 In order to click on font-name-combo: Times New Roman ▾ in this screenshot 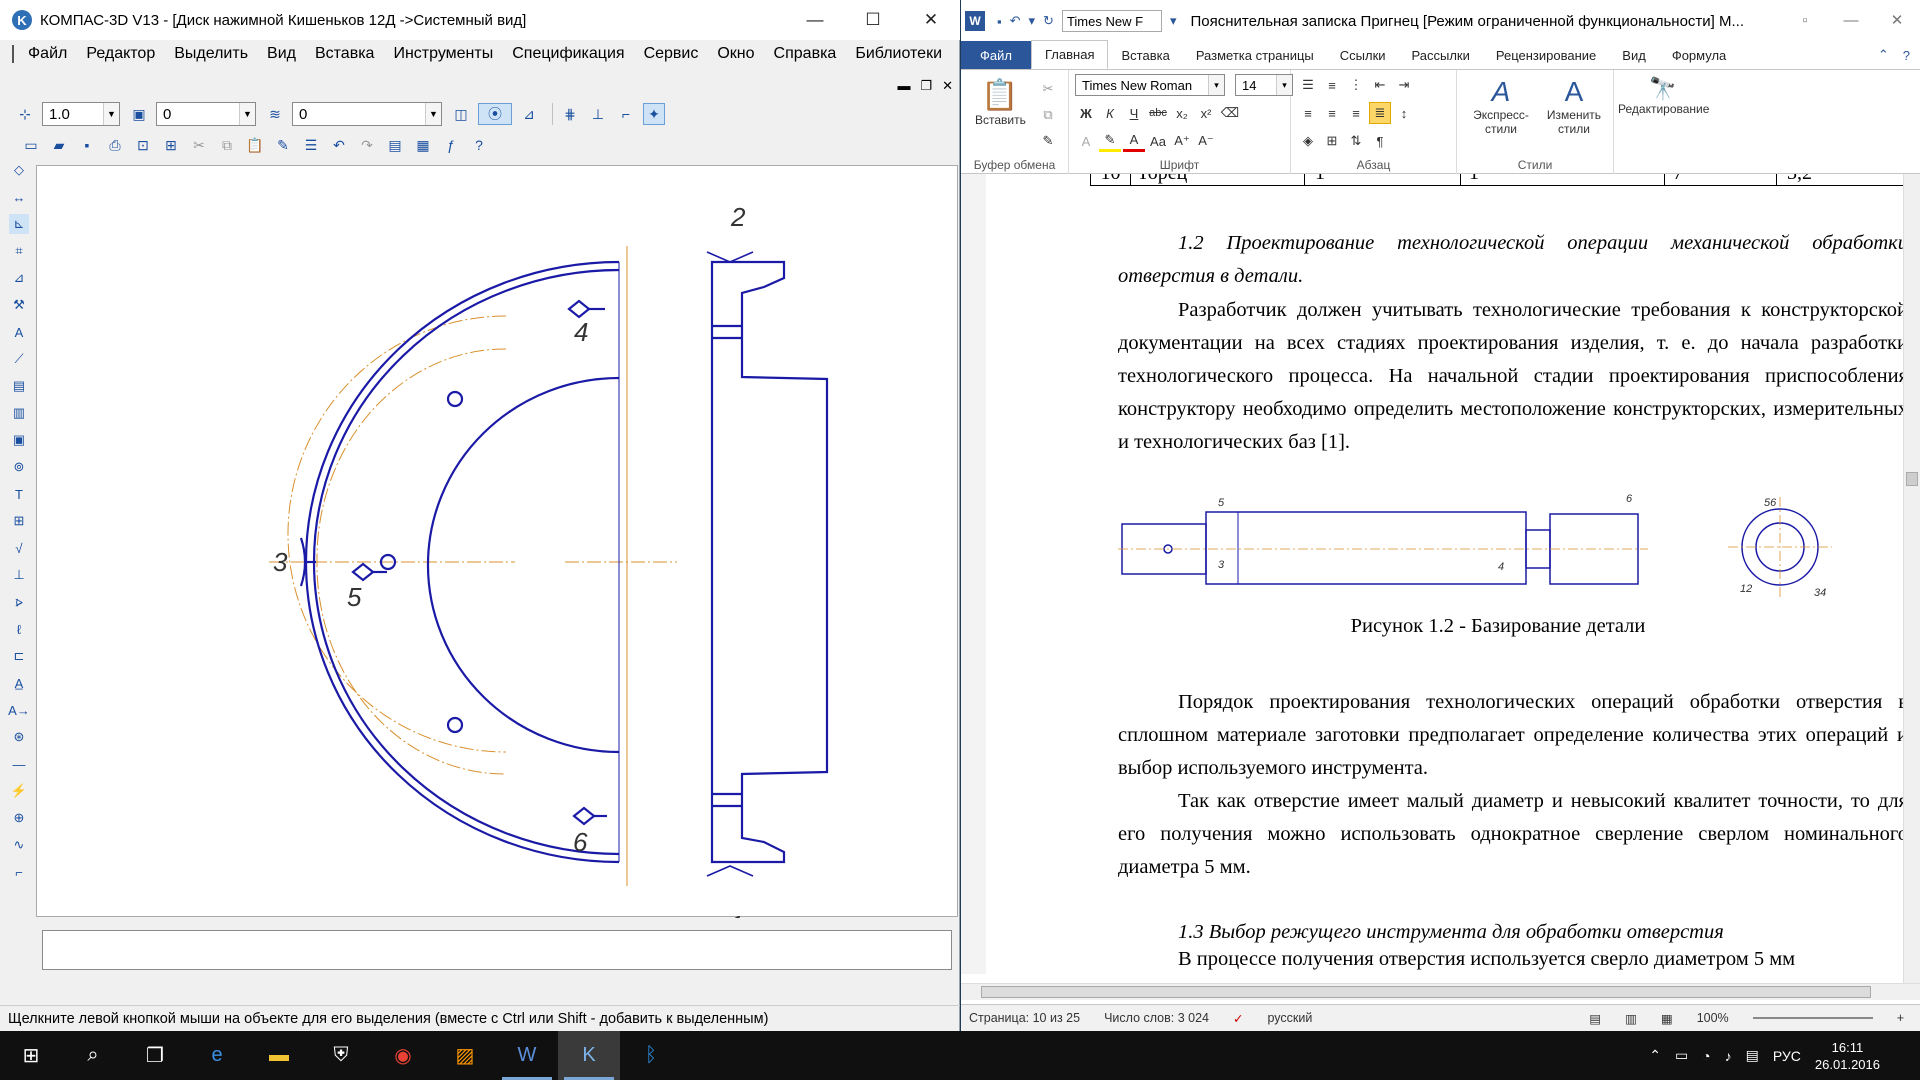, I will do `click(1150, 85)`.